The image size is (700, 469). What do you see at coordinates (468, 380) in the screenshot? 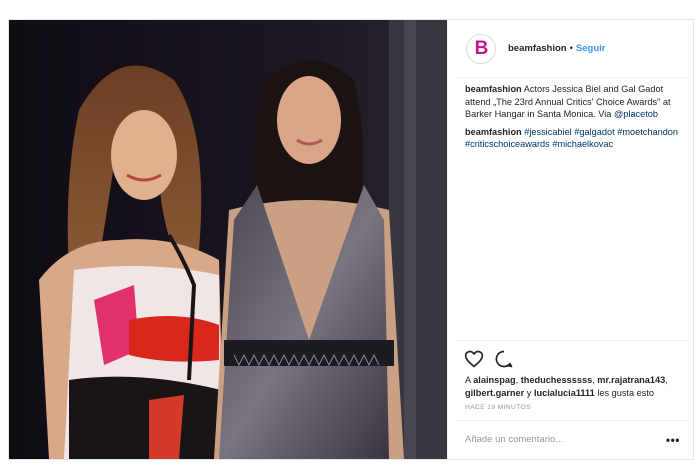
I see `likes-prefix: A` at bounding box center [468, 380].